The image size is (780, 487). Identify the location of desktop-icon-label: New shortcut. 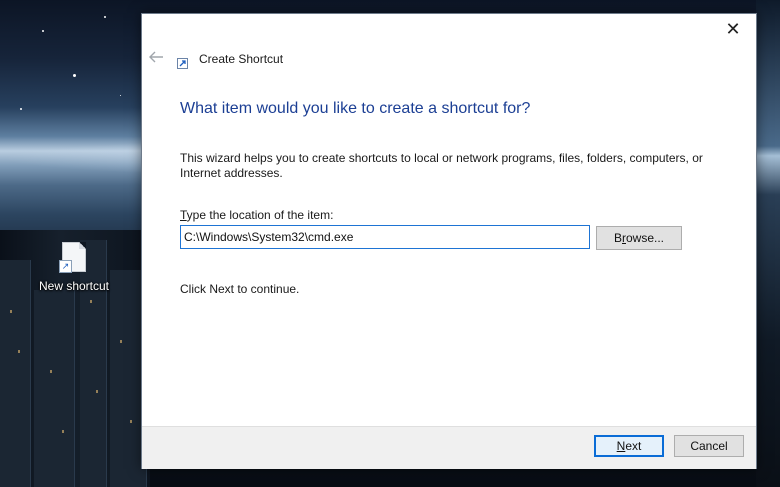
(74, 286).